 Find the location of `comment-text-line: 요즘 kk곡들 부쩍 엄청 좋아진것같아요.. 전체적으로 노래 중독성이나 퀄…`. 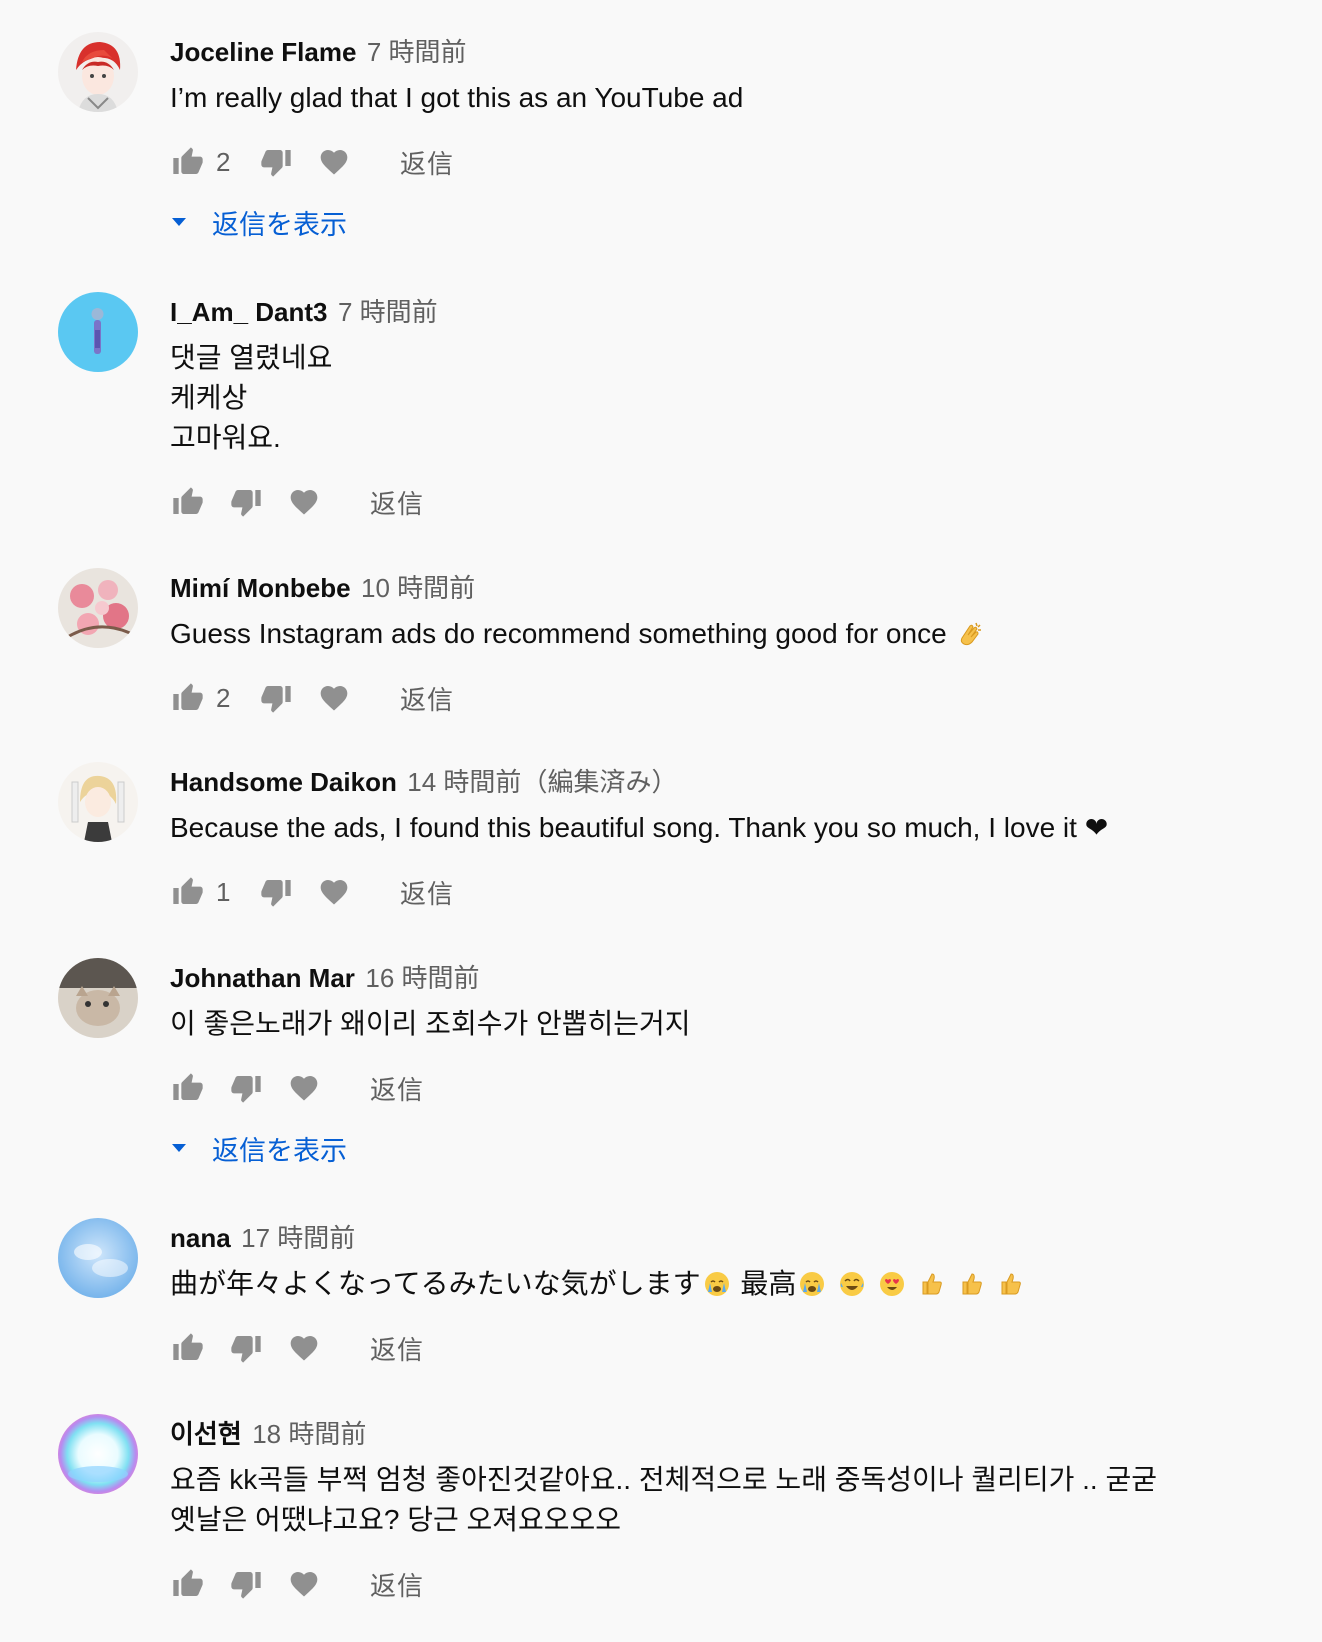

comment-text-line: 요즘 kk곡들 부쩍 엄청 좋아진것같아요.. 전체적으로 노래 중독성이나 퀄… is located at coordinates (663, 1479).